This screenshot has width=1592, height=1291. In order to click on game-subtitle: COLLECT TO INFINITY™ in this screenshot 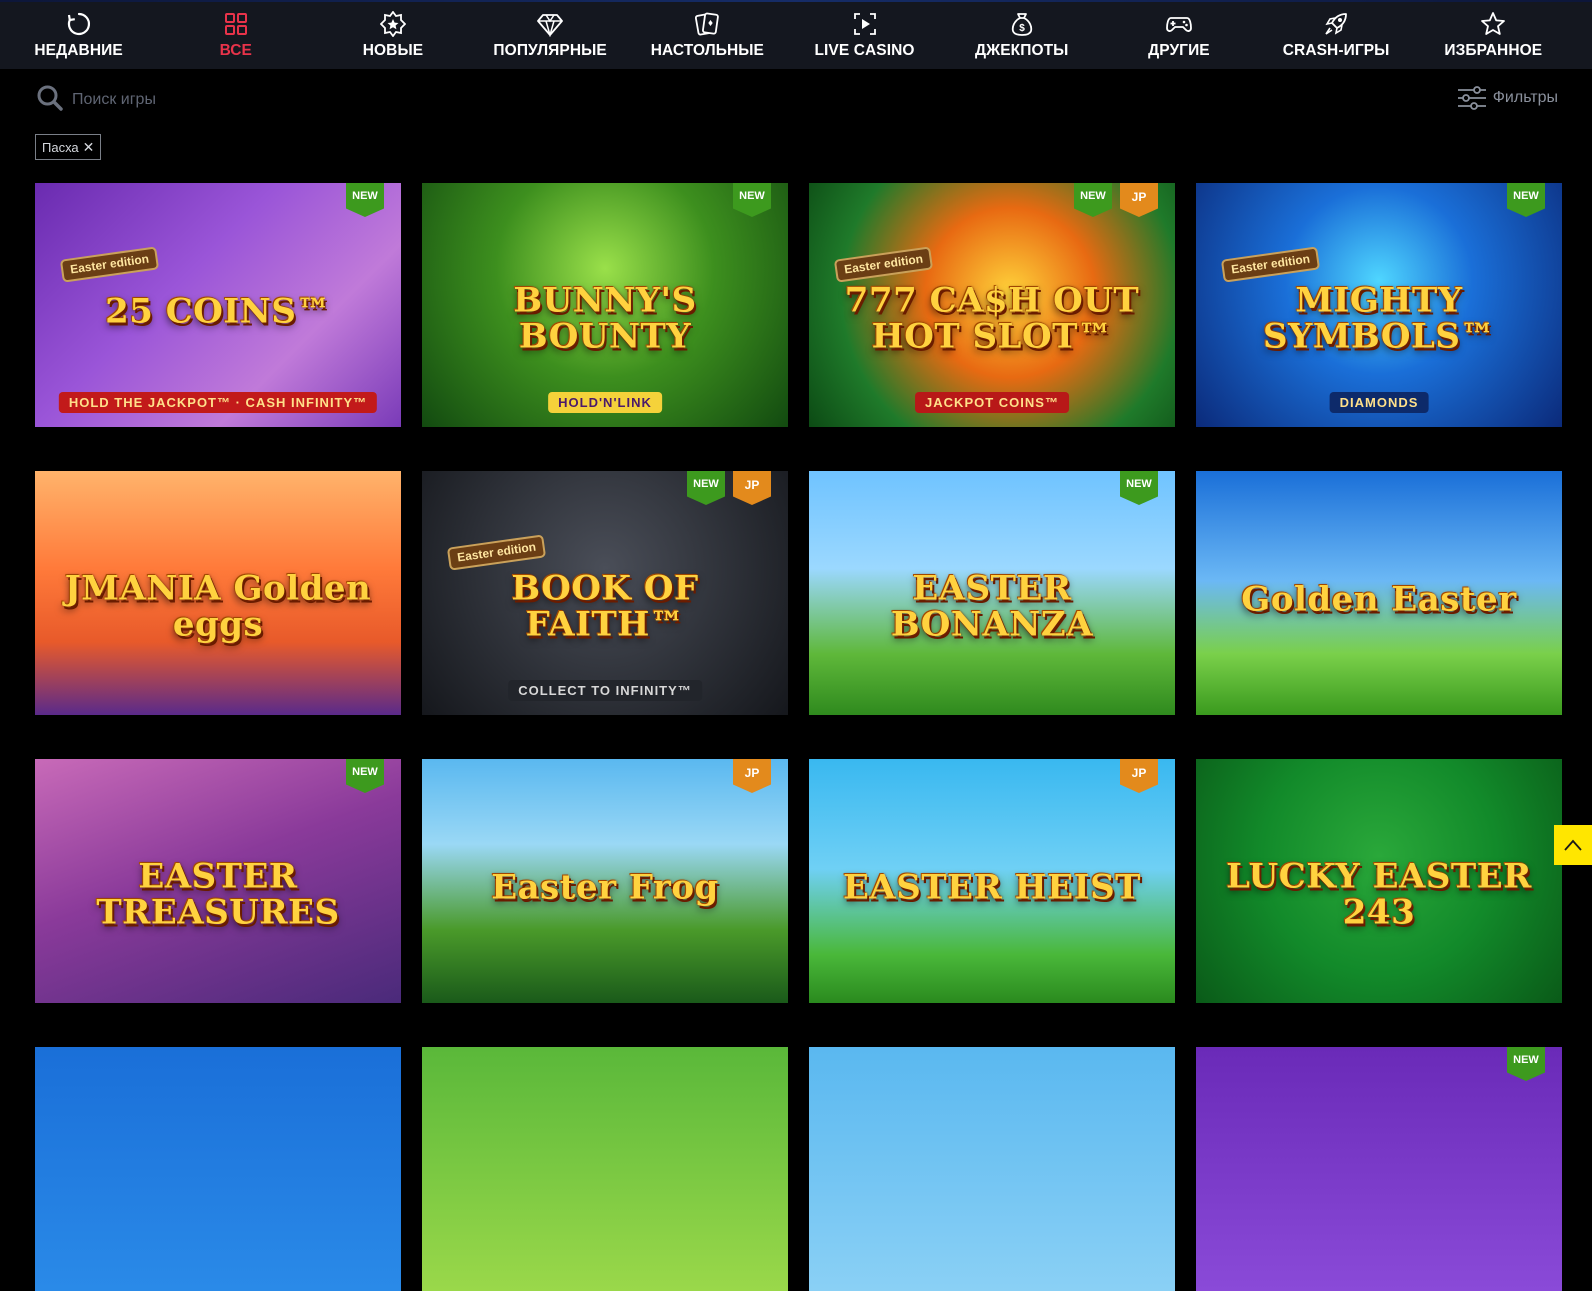, I will do `click(605, 690)`.